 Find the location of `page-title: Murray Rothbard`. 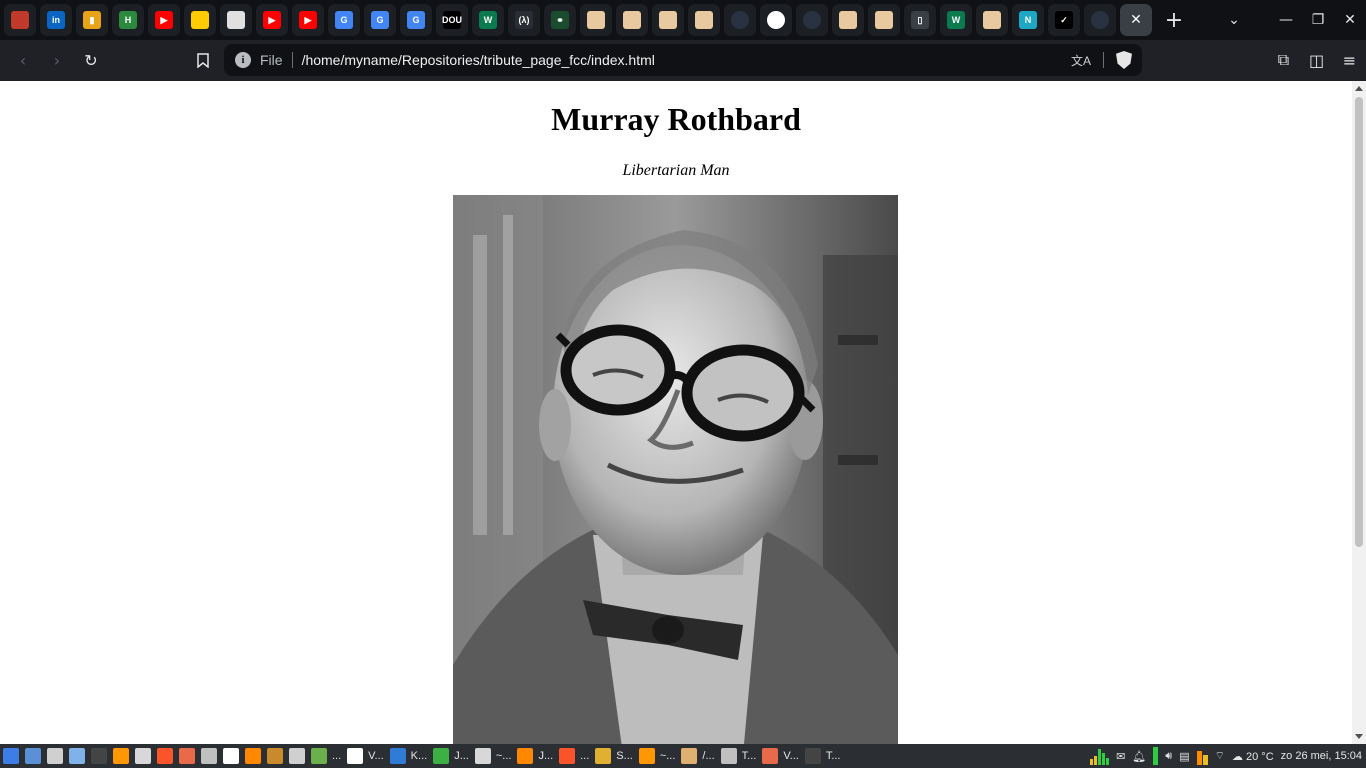

page-title: Murray Rothbard is located at coordinates (676, 119).